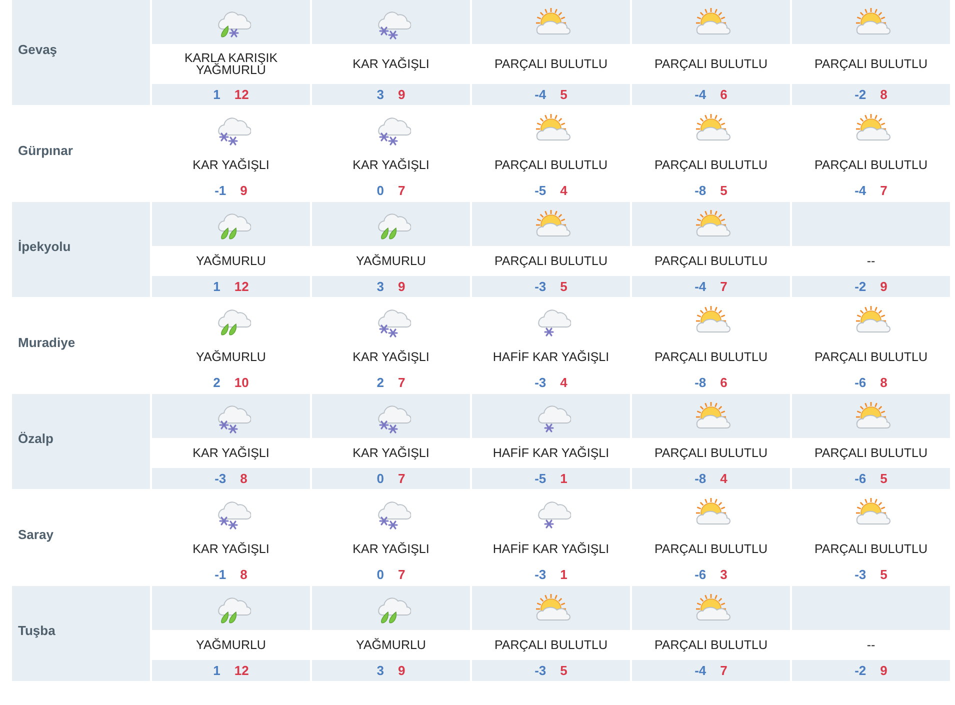 This screenshot has height=705, width=955. Describe the element at coordinates (724, 574) in the screenshot. I see `high-temperature: 3` at that location.